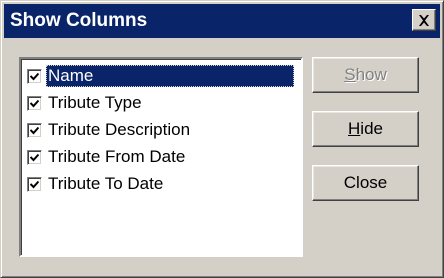 Image resolution: width=444 pixels, height=278 pixels. I want to click on list-item: Tribute From Date, so click(107, 157).